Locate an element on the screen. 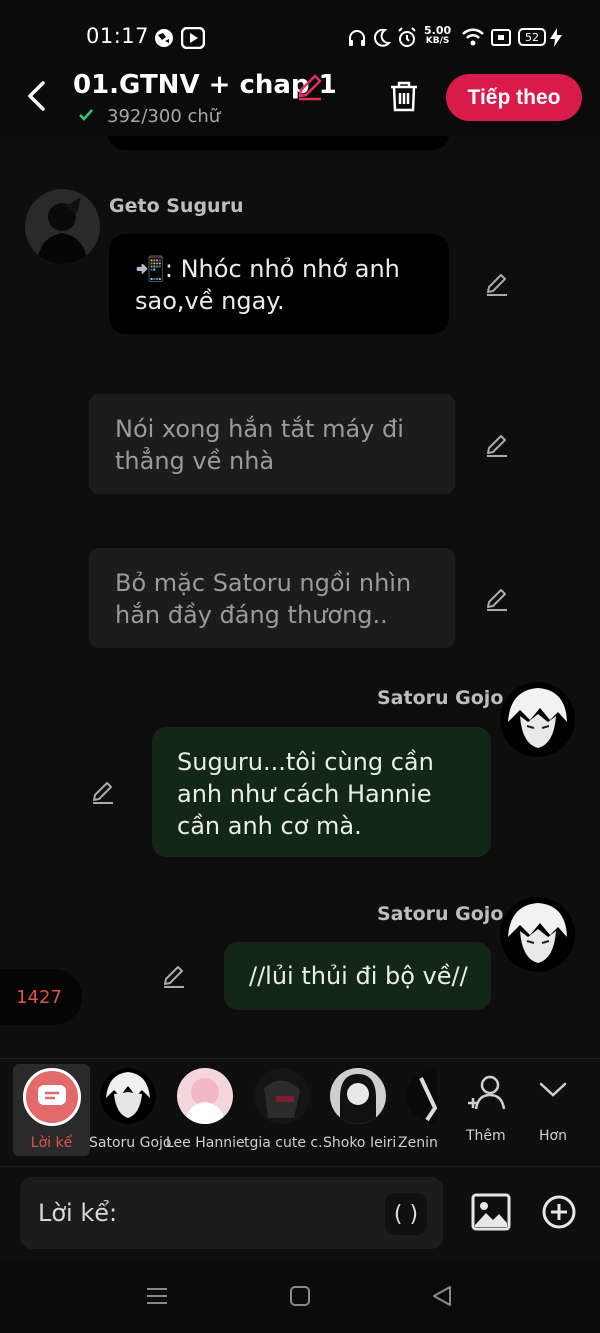 The image size is (600, 1333). menu-icon is located at coordinates (157, 1296).